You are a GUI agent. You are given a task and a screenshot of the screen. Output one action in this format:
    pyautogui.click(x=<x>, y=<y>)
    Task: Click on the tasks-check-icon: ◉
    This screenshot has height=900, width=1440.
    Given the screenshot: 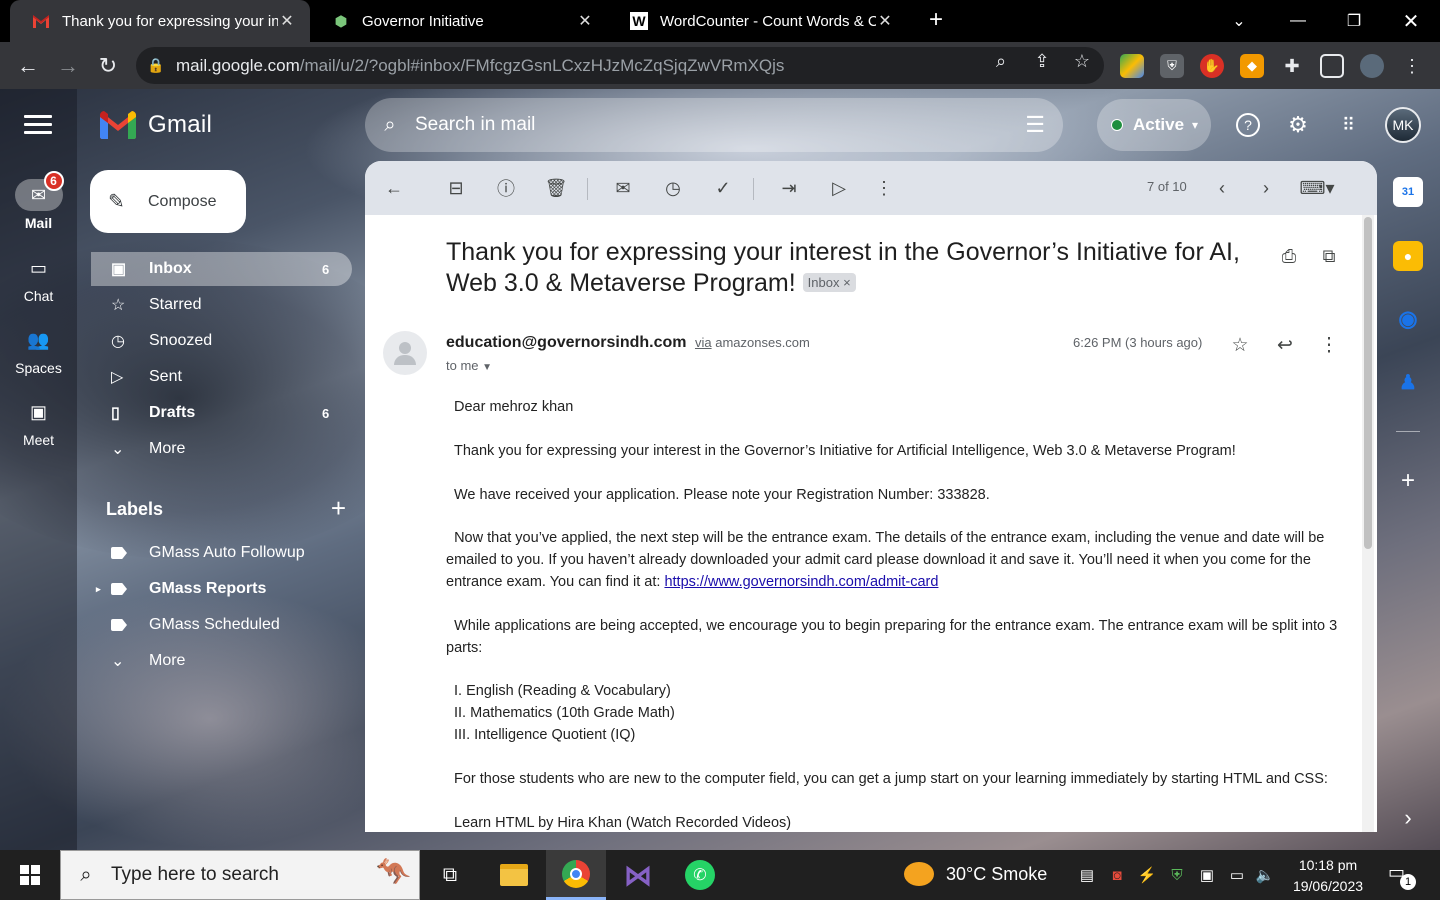 What is the action you would take?
    pyautogui.click(x=1408, y=319)
    